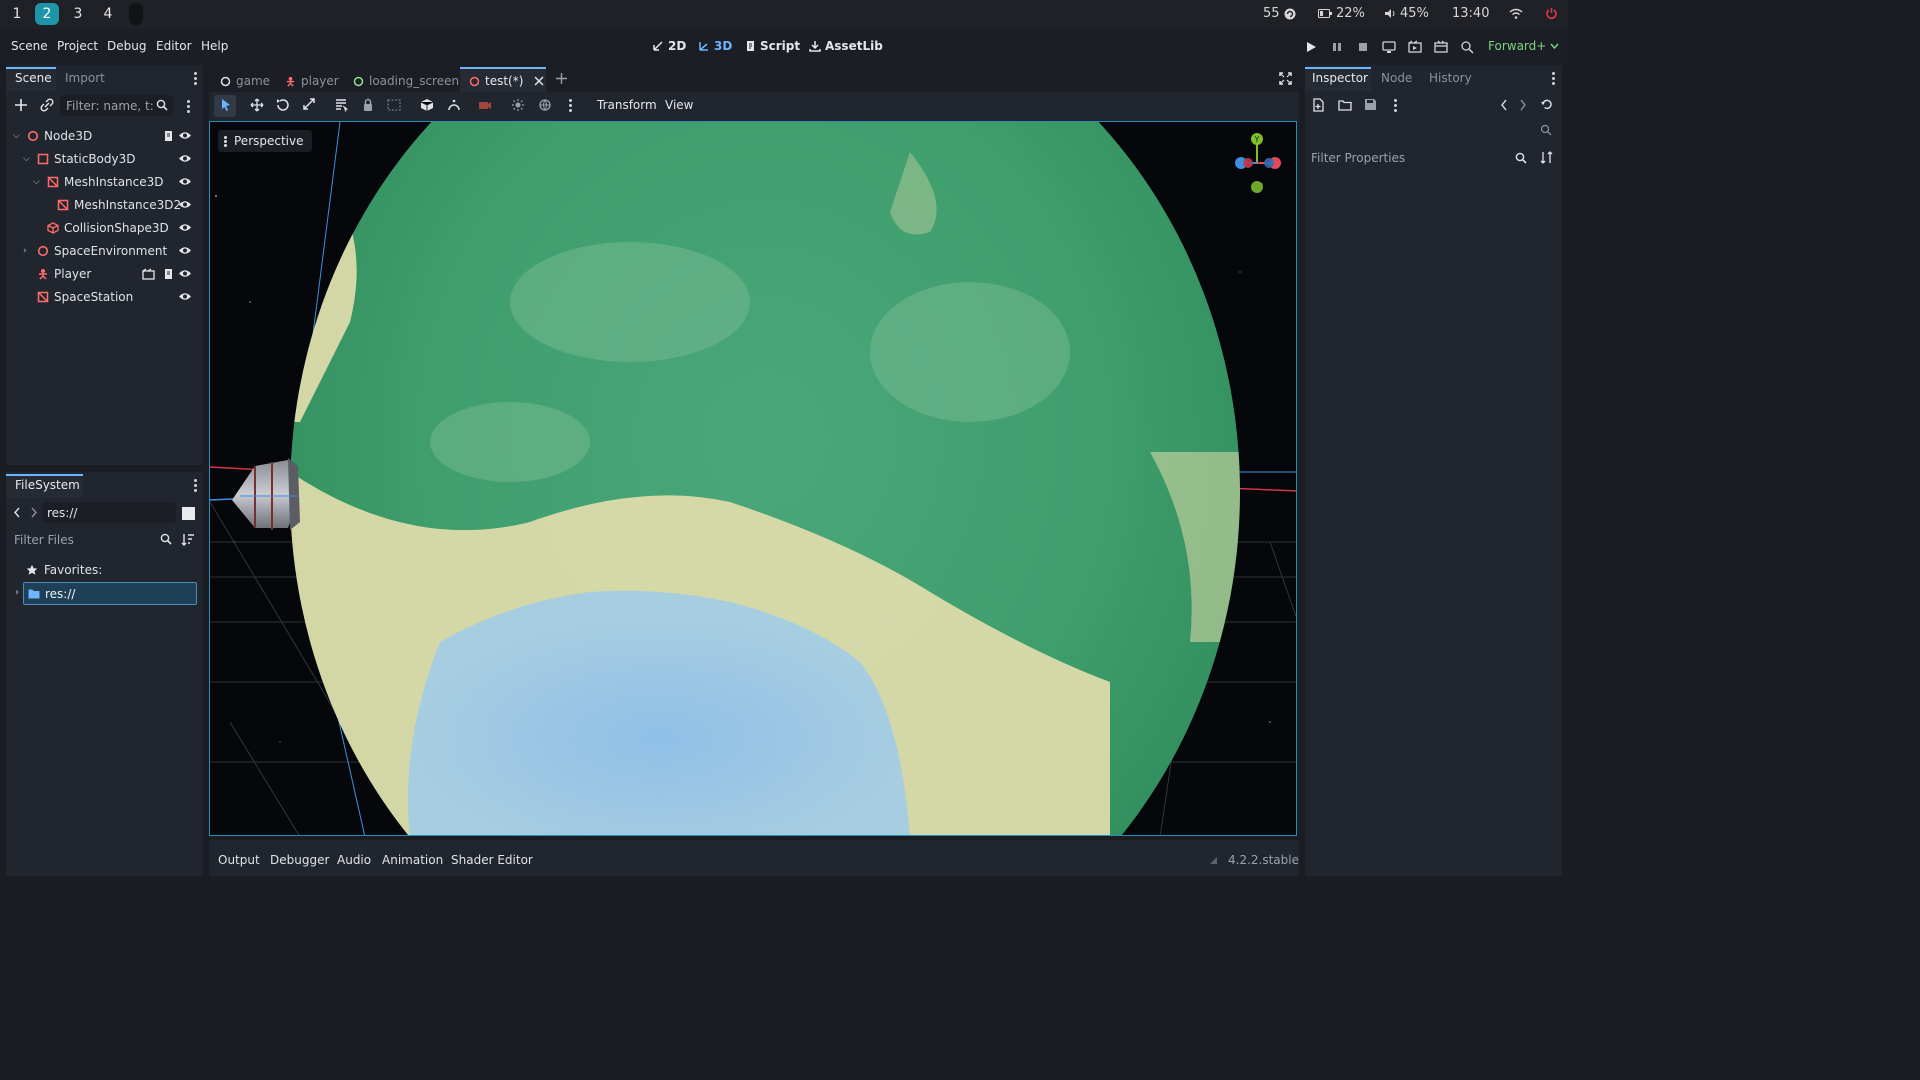  I want to click on bottom-tab-audio: Audio, so click(354, 860).